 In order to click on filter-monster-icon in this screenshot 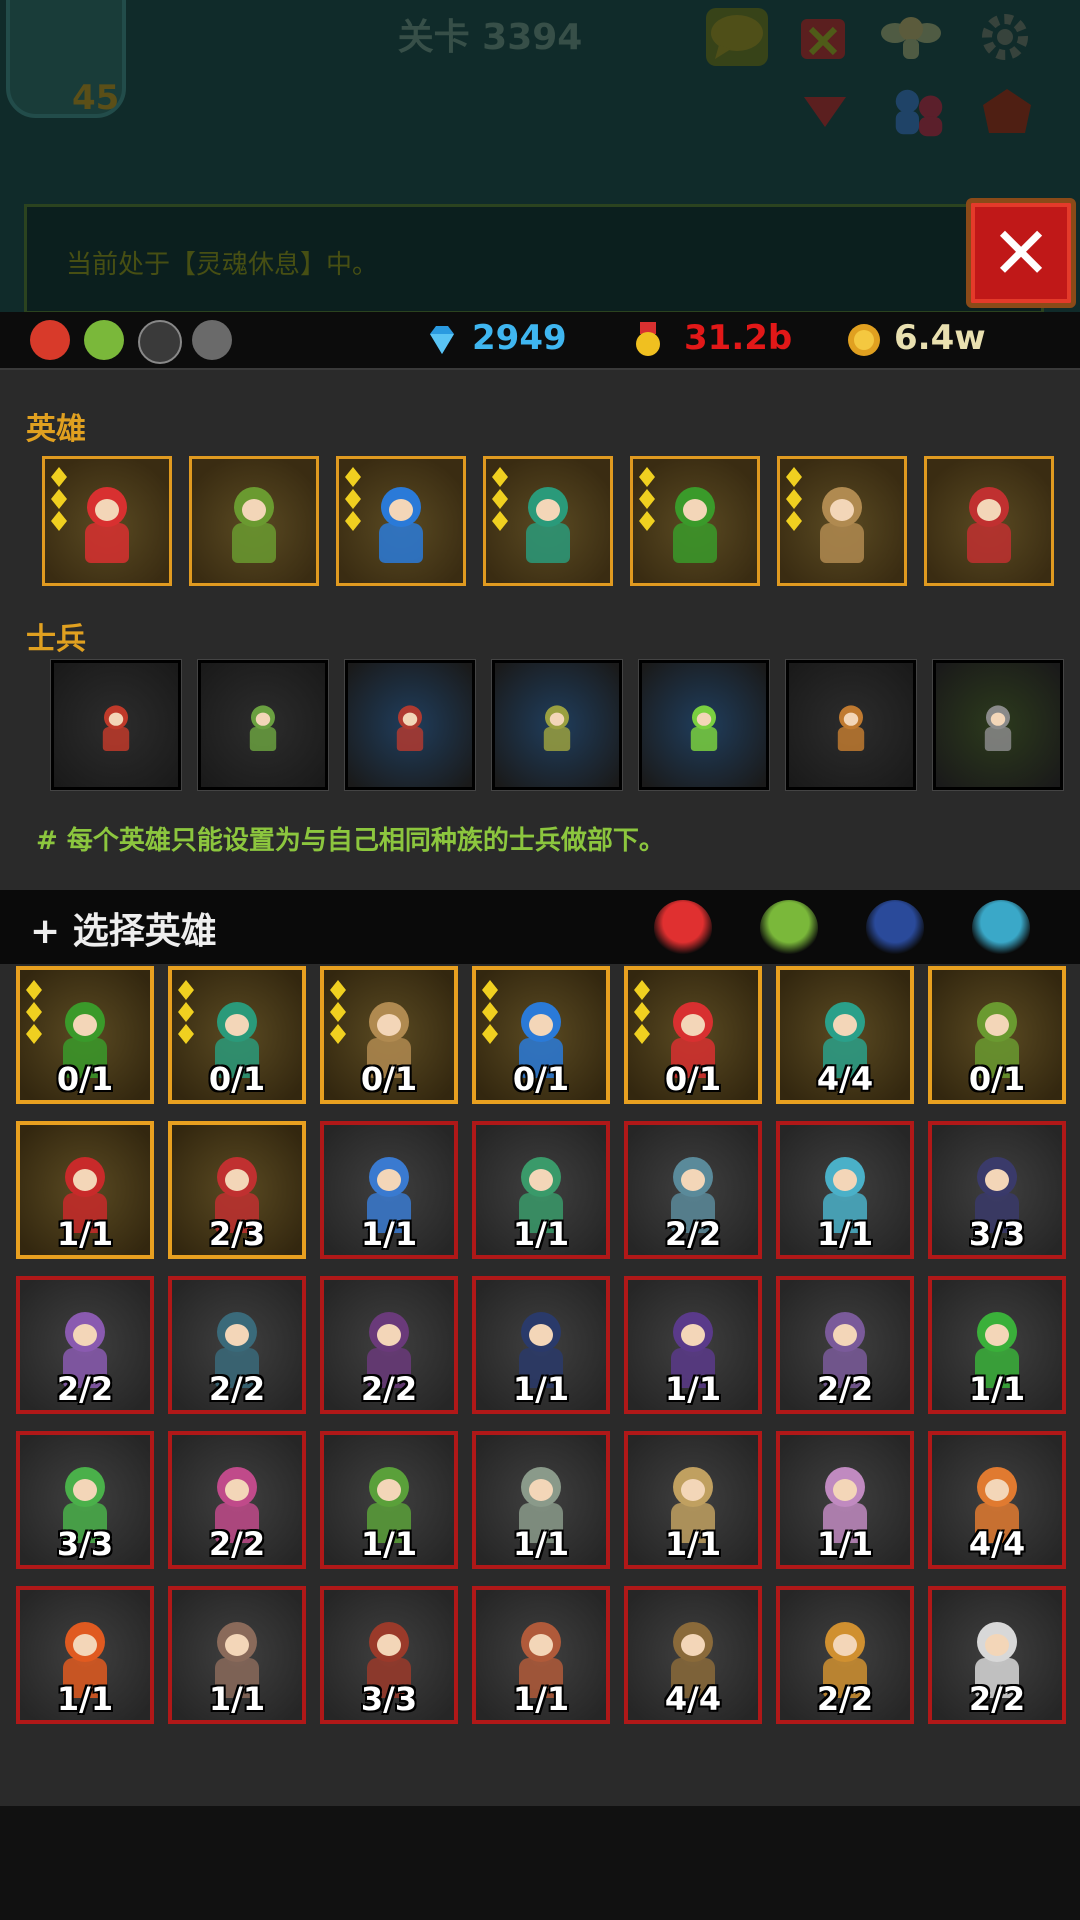, I will do `click(1001, 928)`.